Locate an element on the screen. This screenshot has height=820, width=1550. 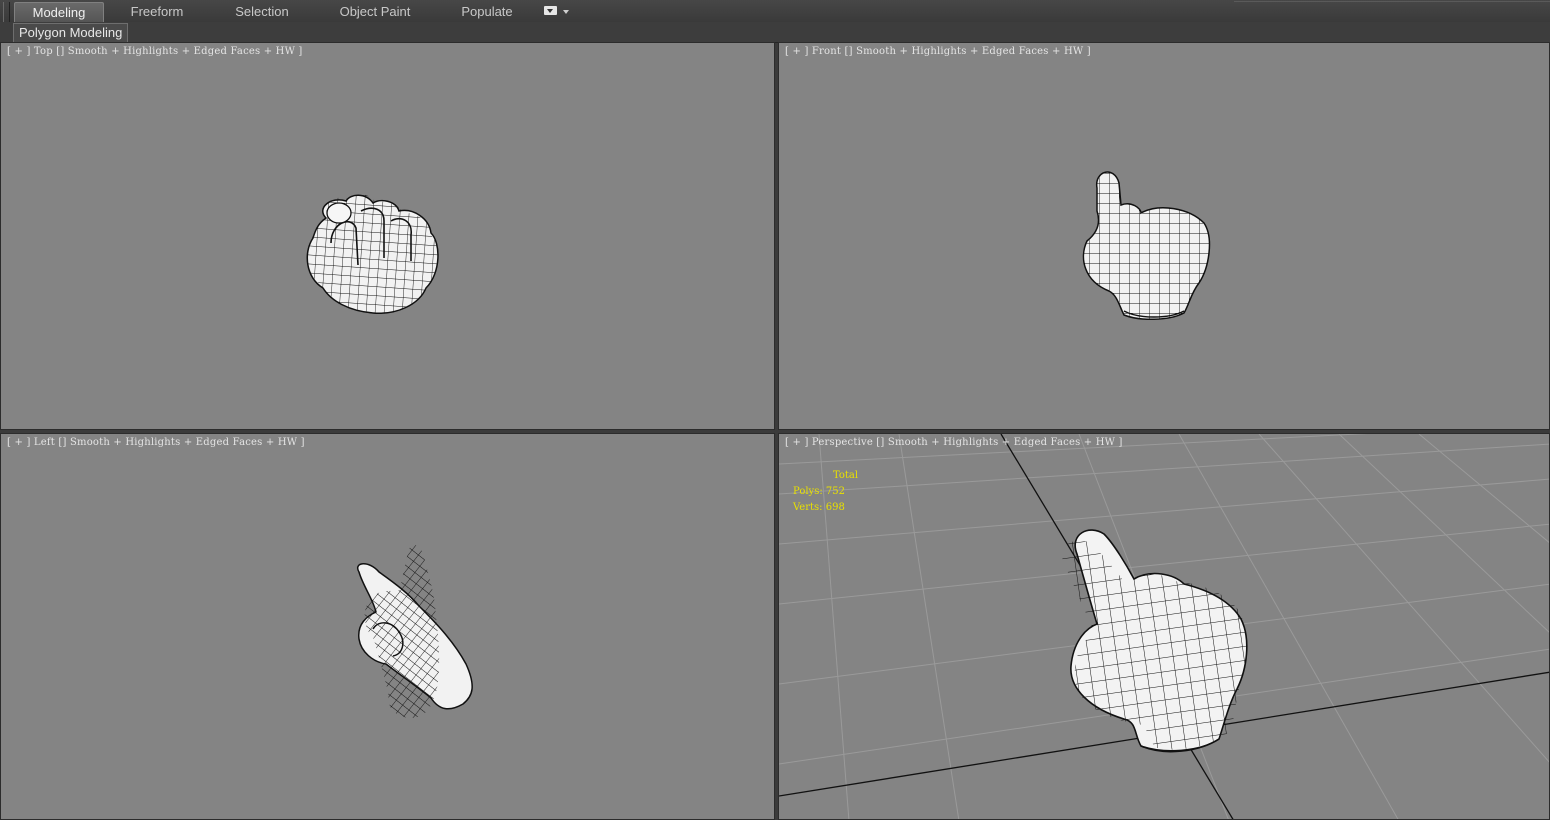
stats-polys-row: Polys: 752 is located at coordinates (825, 492).